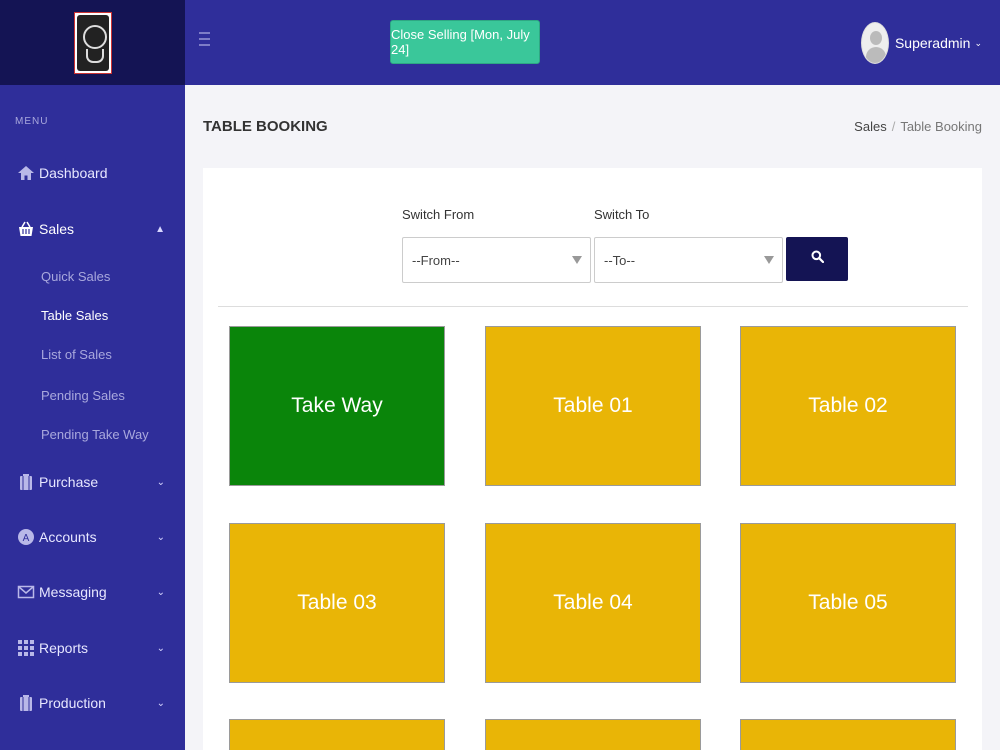 The width and height of the screenshot is (1000, 750). I want to click on sidebar-subitem-quick-sales: Quick Sales, so click(75, 276).